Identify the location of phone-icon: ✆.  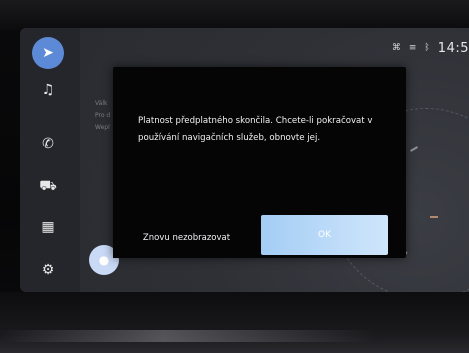
(48, 144).